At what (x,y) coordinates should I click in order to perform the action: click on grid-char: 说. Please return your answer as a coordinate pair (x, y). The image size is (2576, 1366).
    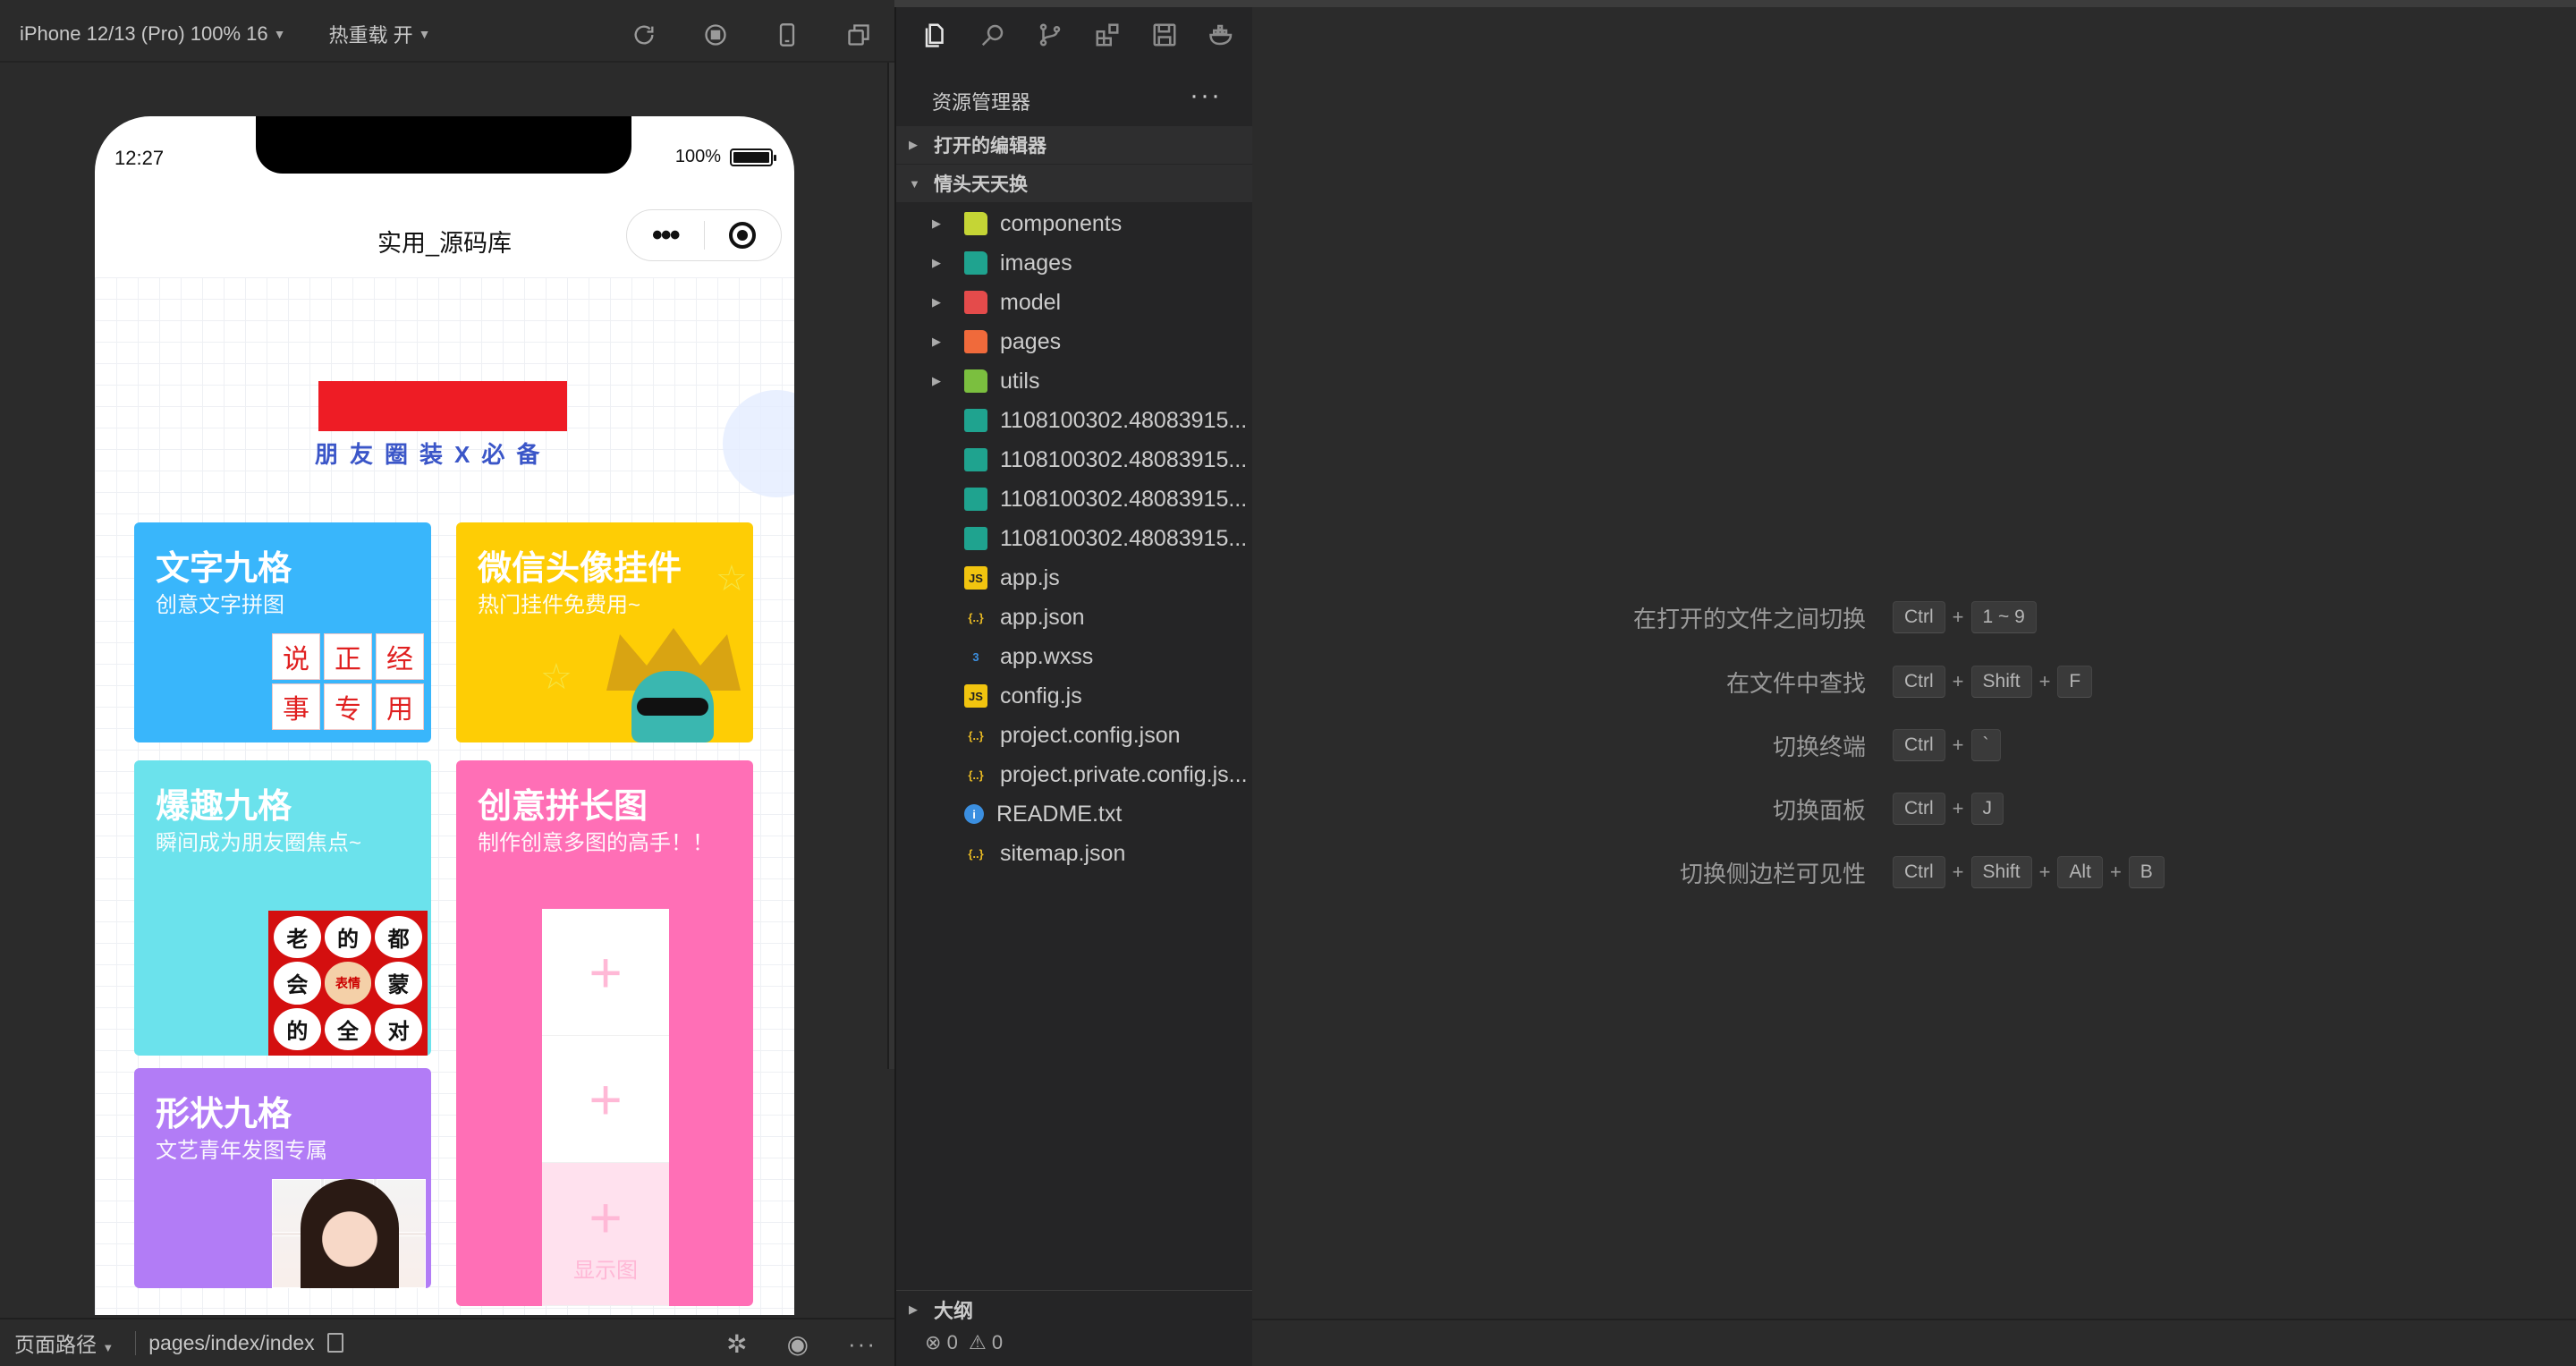
    Looking at the image, I should click on (296, 656).